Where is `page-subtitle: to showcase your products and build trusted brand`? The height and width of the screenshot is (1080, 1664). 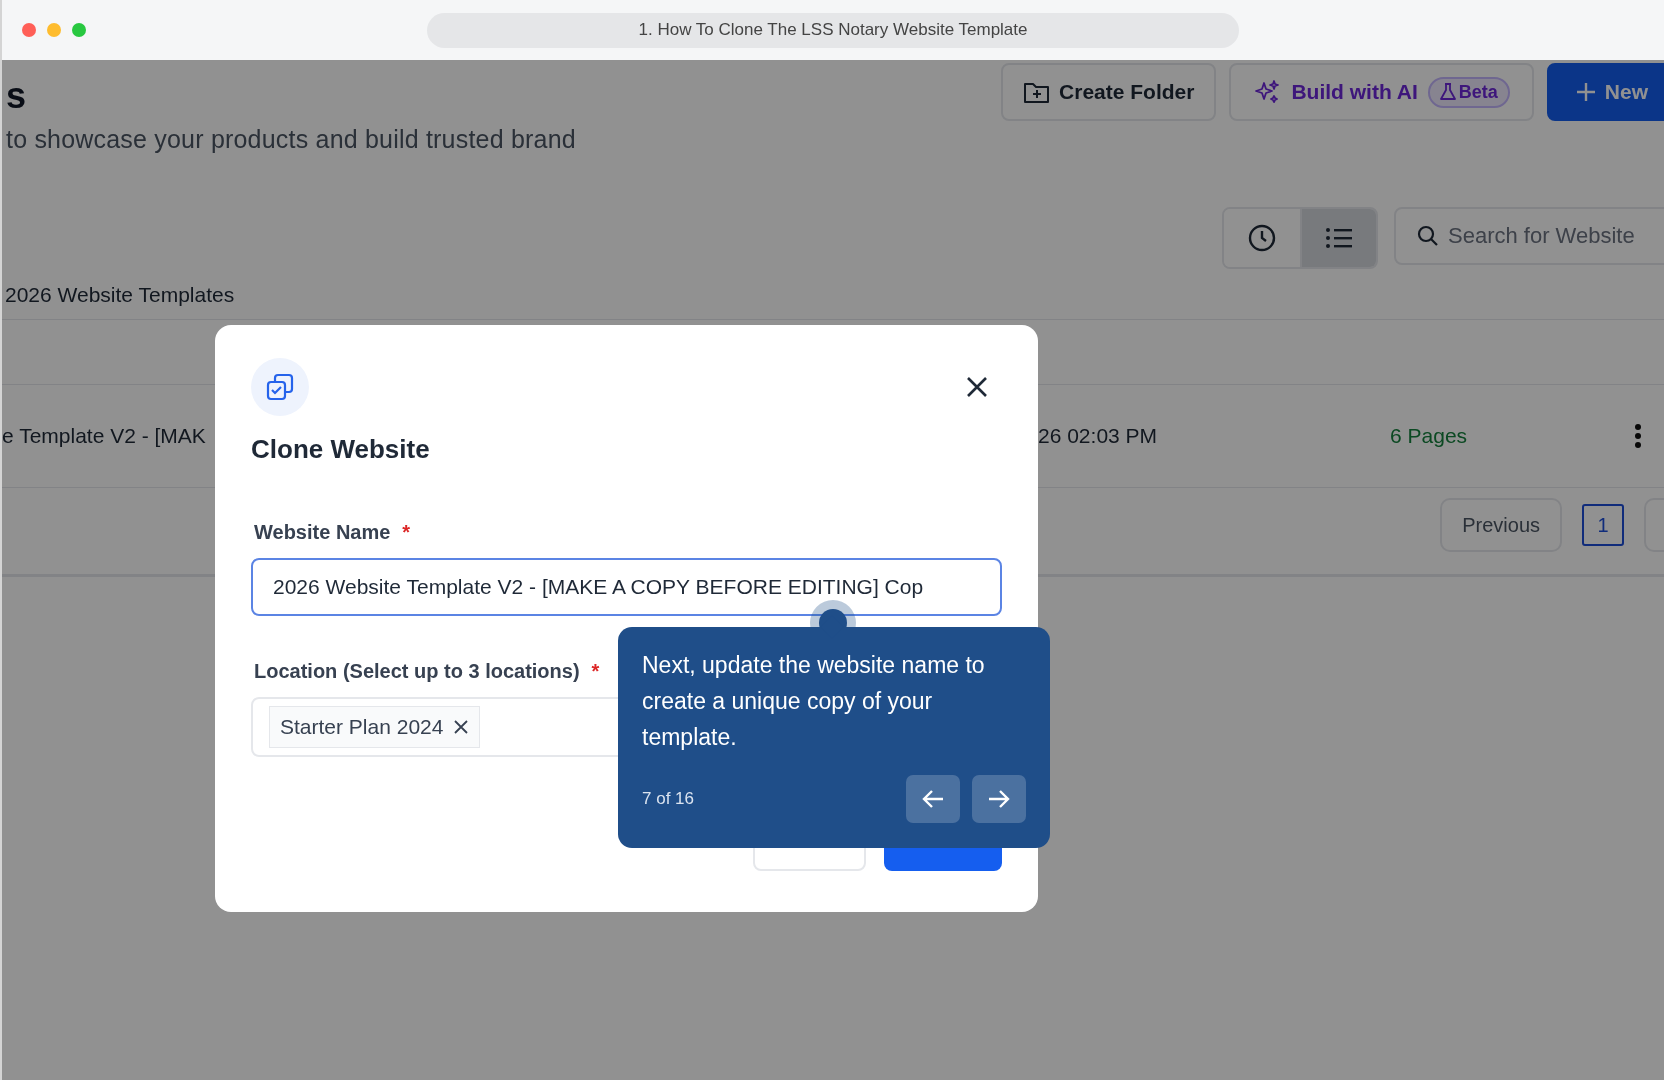 page-subtitle: to showcase your products and build trusted brand is located at coordinates (291, 139).